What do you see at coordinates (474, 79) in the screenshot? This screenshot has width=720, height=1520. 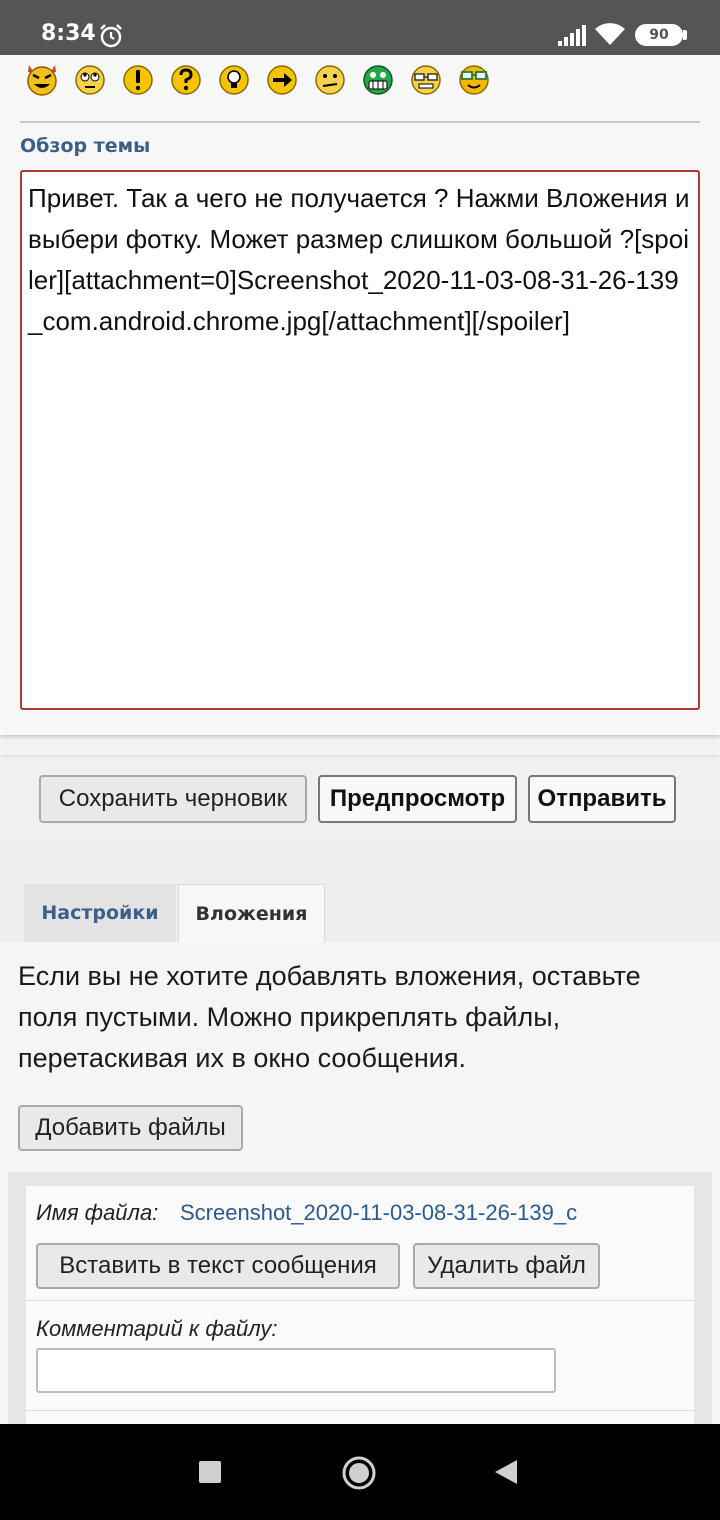 I see `glasses-smiley` at bounding box center [474, 79].